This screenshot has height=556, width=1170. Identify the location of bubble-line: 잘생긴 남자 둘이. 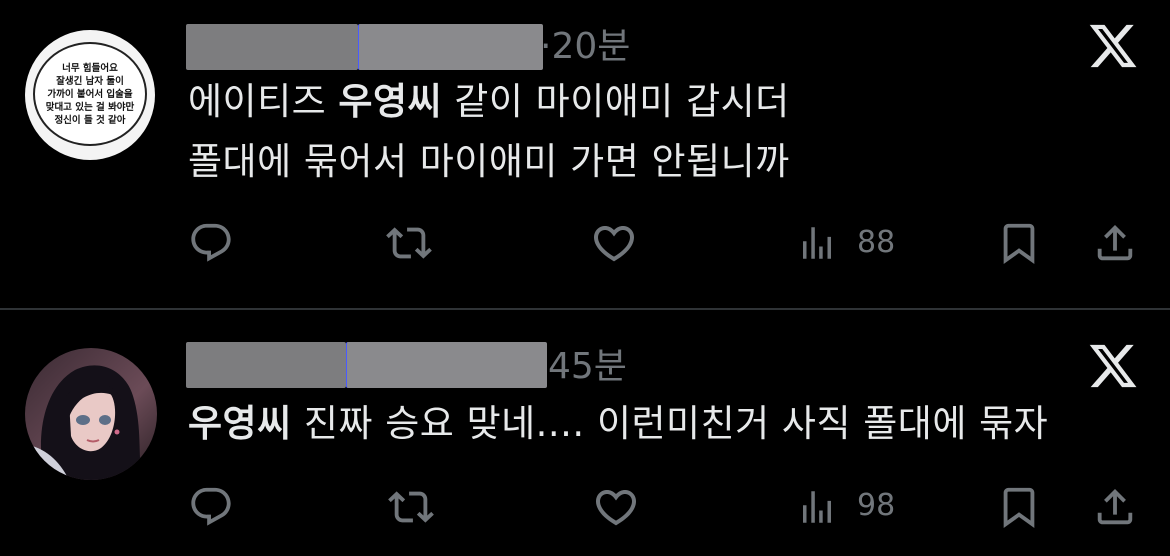
(90, 81).